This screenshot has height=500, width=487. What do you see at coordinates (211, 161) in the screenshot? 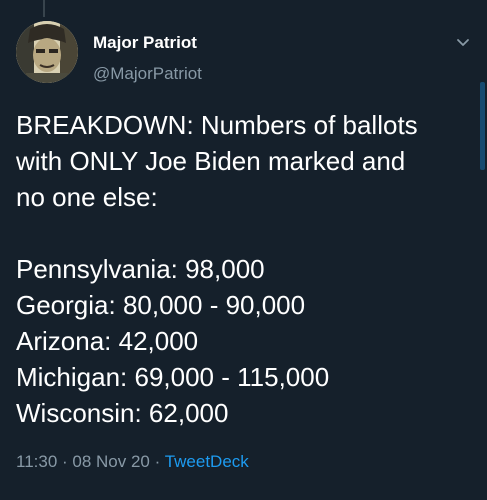
I see `tweet-line: with ONLY Joe Biden marked and` at bounding box center [211, 161].